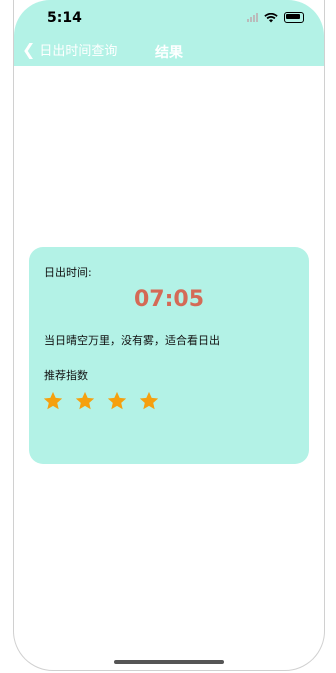 This screenshot has width=336, height=673. What do you see at coordinates (294, 17) in the screenshot?
I see `battery-icon` at bounding box center [294, 17].